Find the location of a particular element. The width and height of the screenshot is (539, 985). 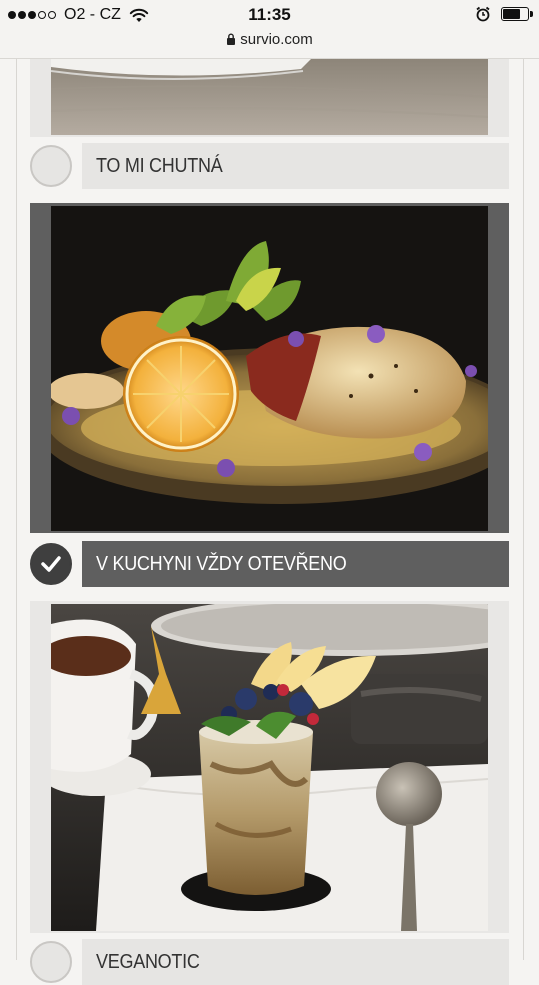

option-label: V KUCHYNI VŽDY OTEVŘENO is located at coordinates (221, 563).